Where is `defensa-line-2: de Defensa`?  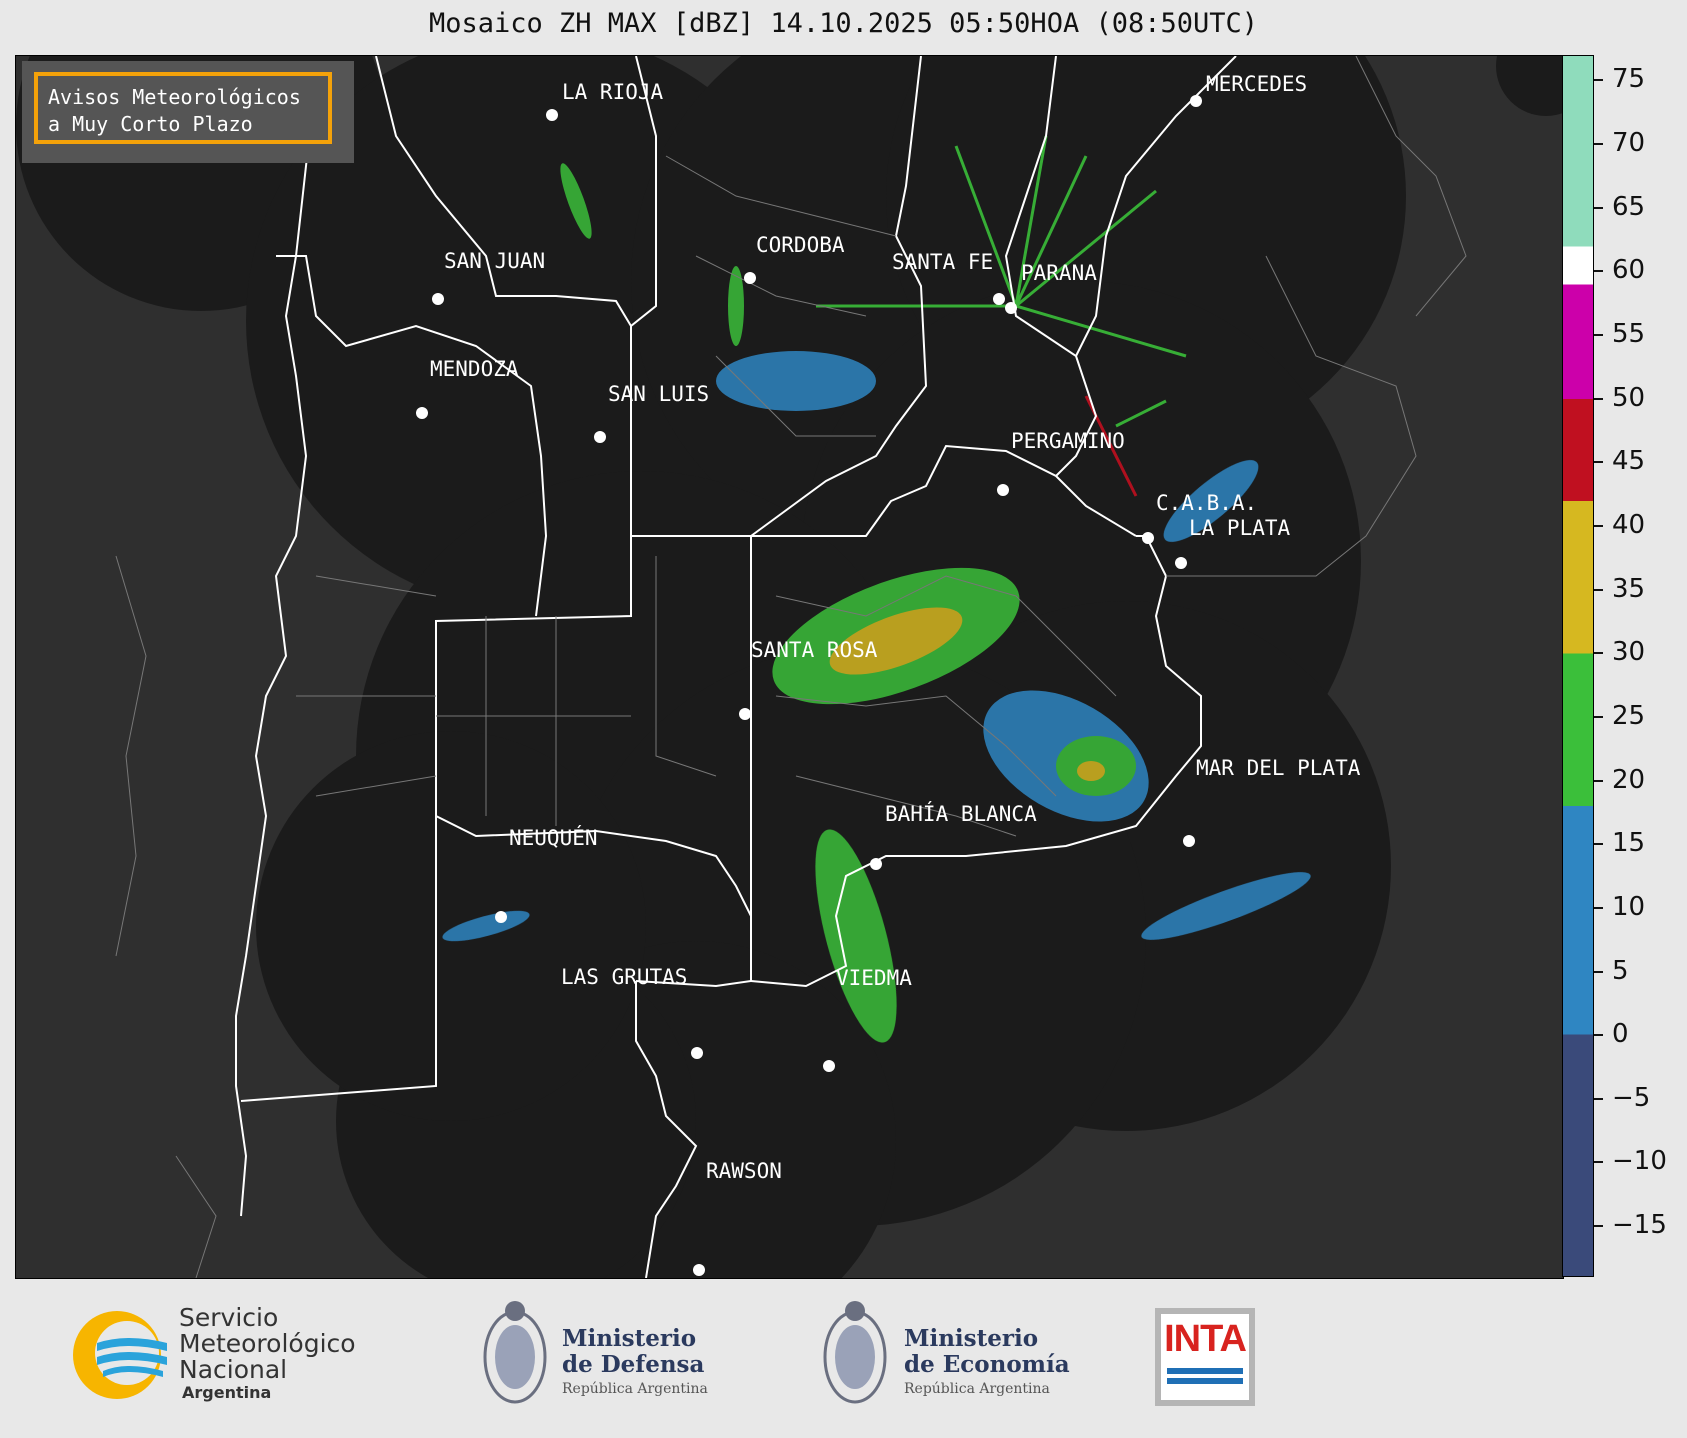
defensa-line-2: de Defensa is located at coordinates (633, 1364).